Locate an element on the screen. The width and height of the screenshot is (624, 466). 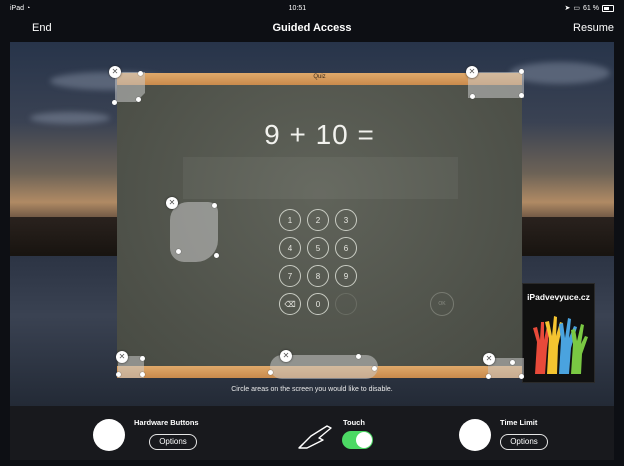
logo-text: iPadvevyuce.cz is located at coordinates (558, 297).